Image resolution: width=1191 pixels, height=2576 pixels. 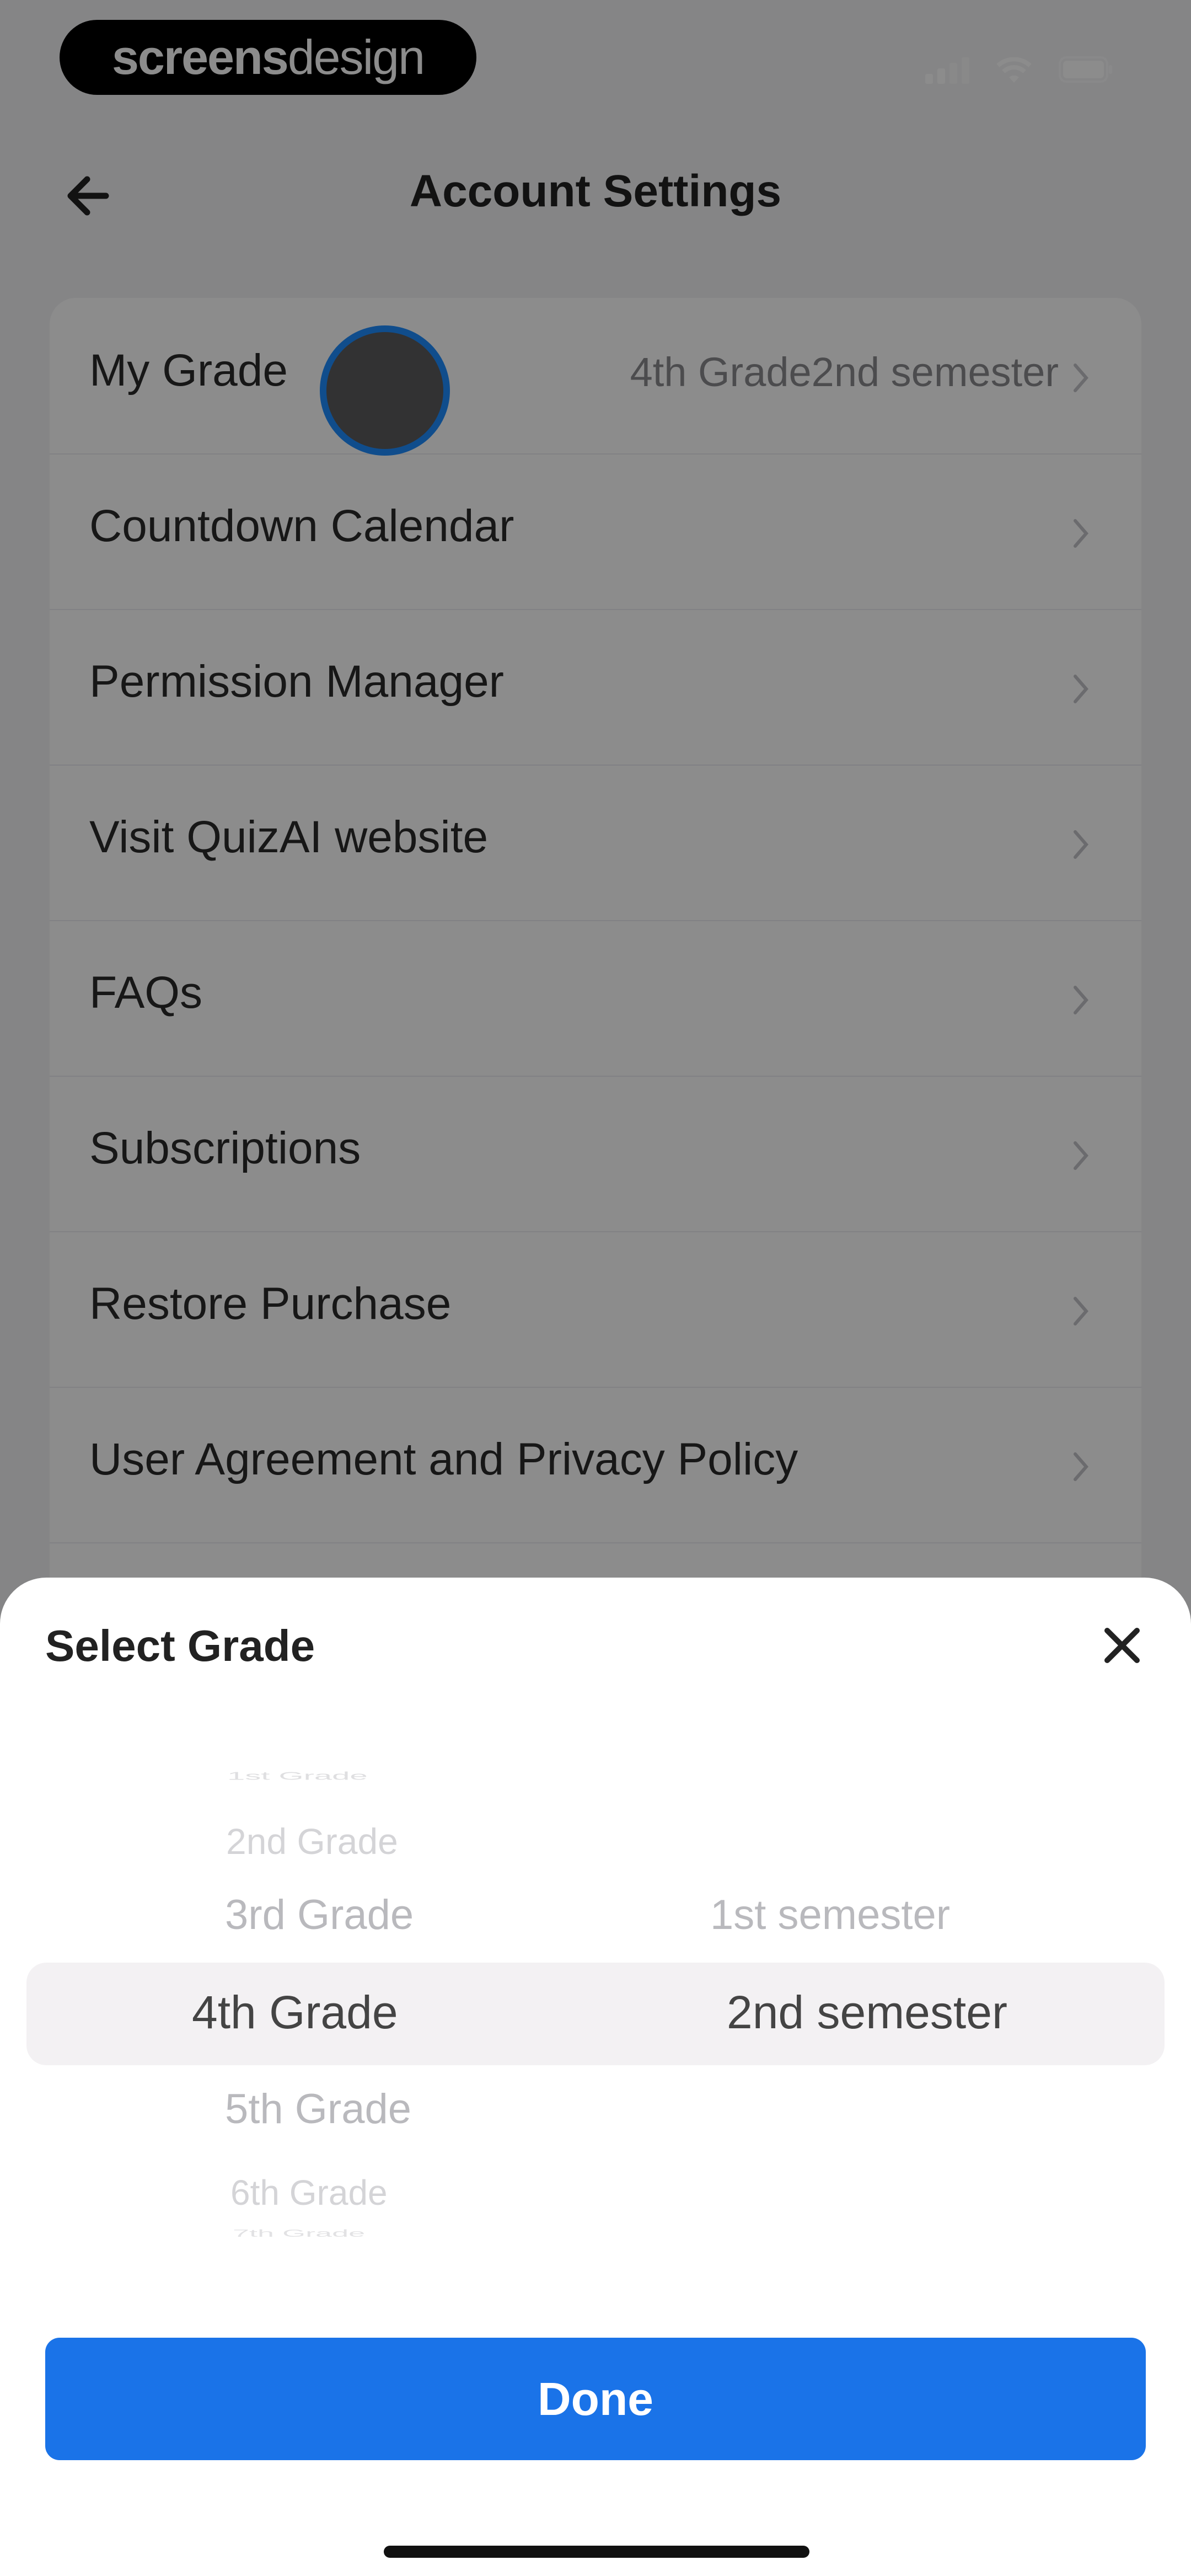 I want to click on semester-option-selected: 2nd semester, so click(x=867, y=2012).